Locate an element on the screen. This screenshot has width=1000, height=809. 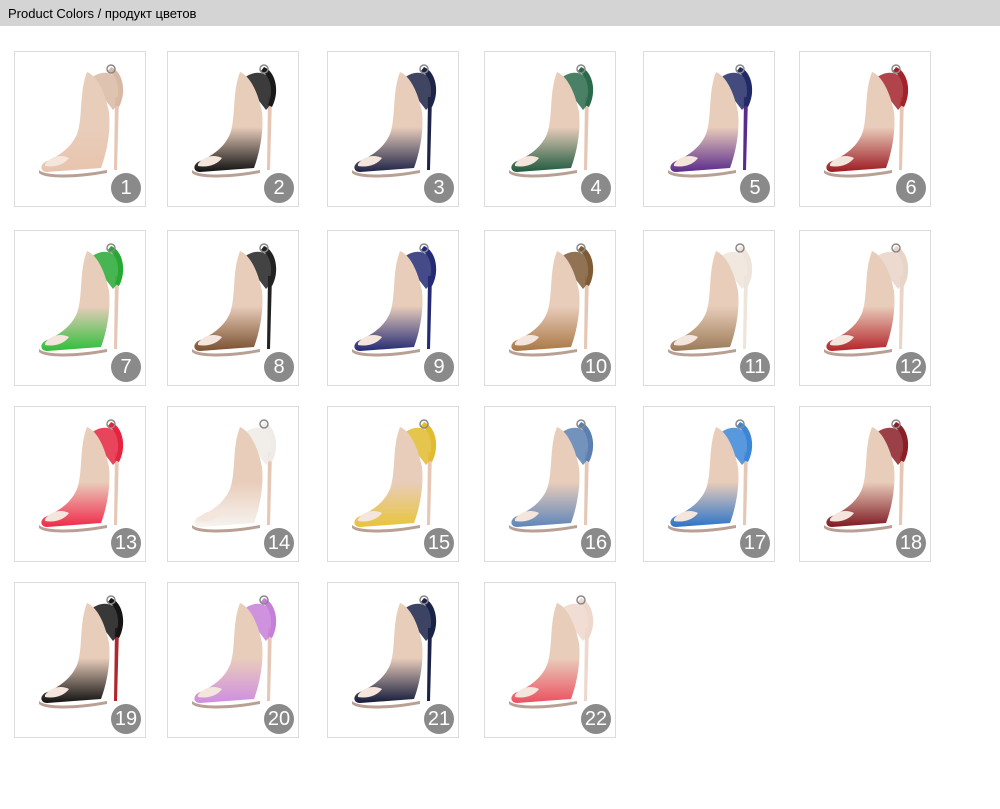
number-badge: 6 is located at coordinates (911, 188).